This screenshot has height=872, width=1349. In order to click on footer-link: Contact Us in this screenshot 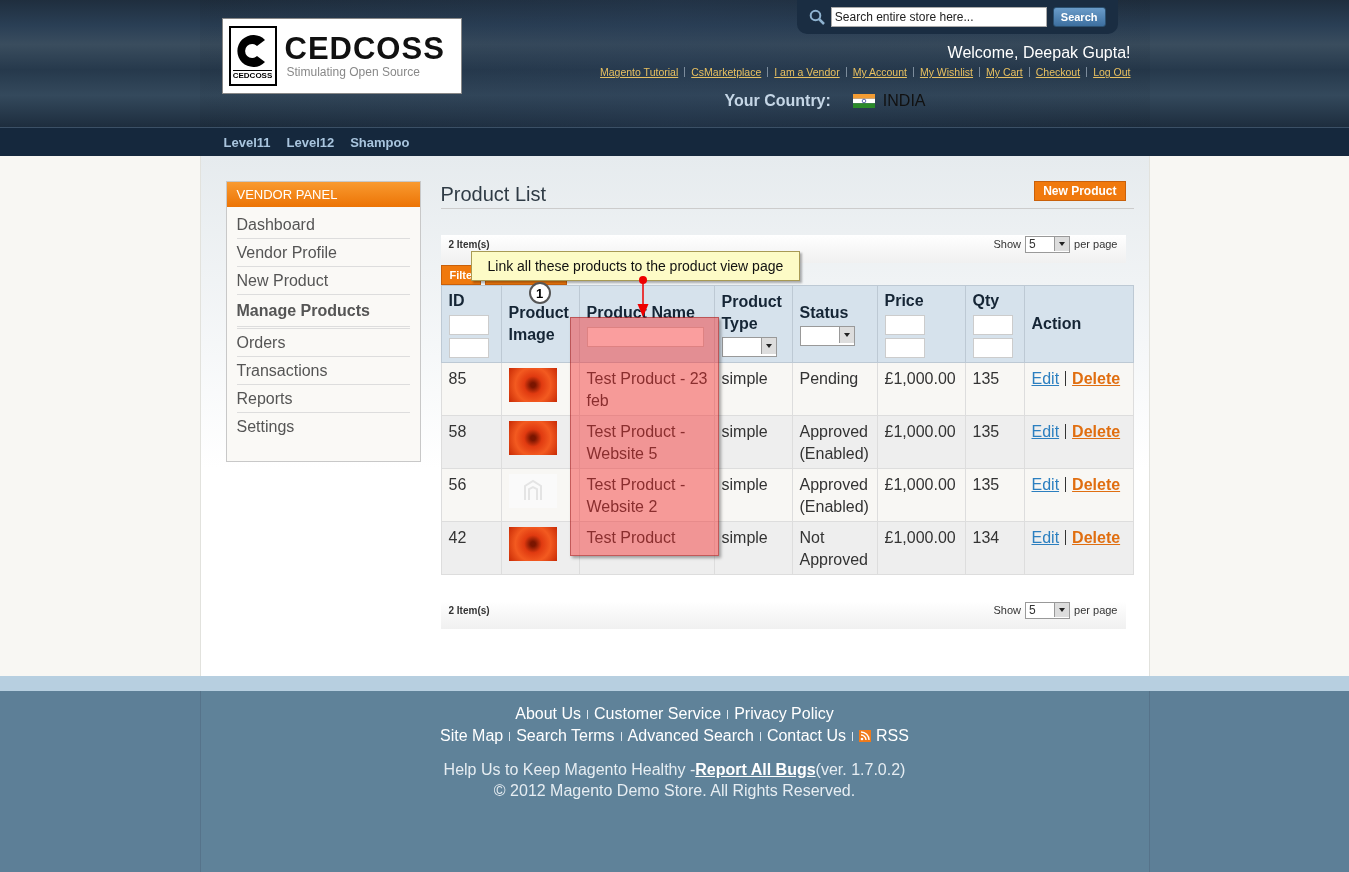, I will do `click(806, 736)`.